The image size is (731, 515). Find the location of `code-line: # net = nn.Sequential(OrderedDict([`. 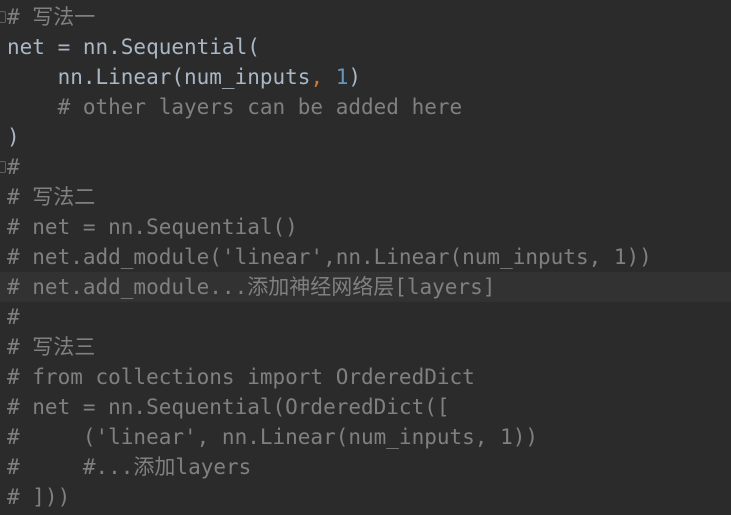

code-line: # net = nn.Sequential(OrderedDict([ is located at coordinates (365, 407).